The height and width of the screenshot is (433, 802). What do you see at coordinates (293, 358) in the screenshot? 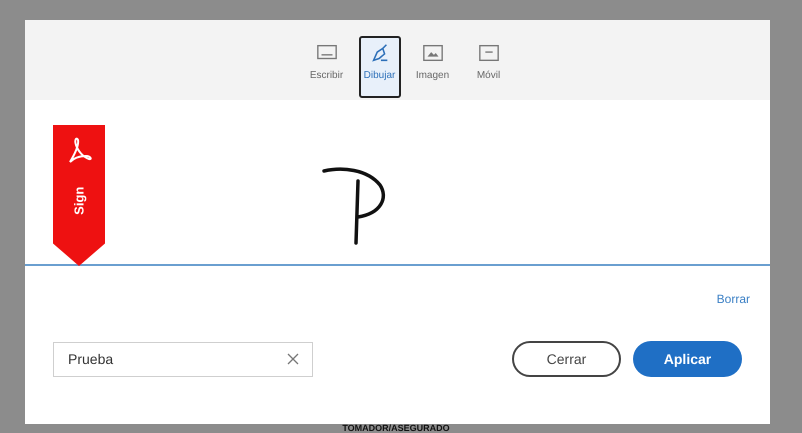
I see `clear-icon` at bounding box center [293, 358].